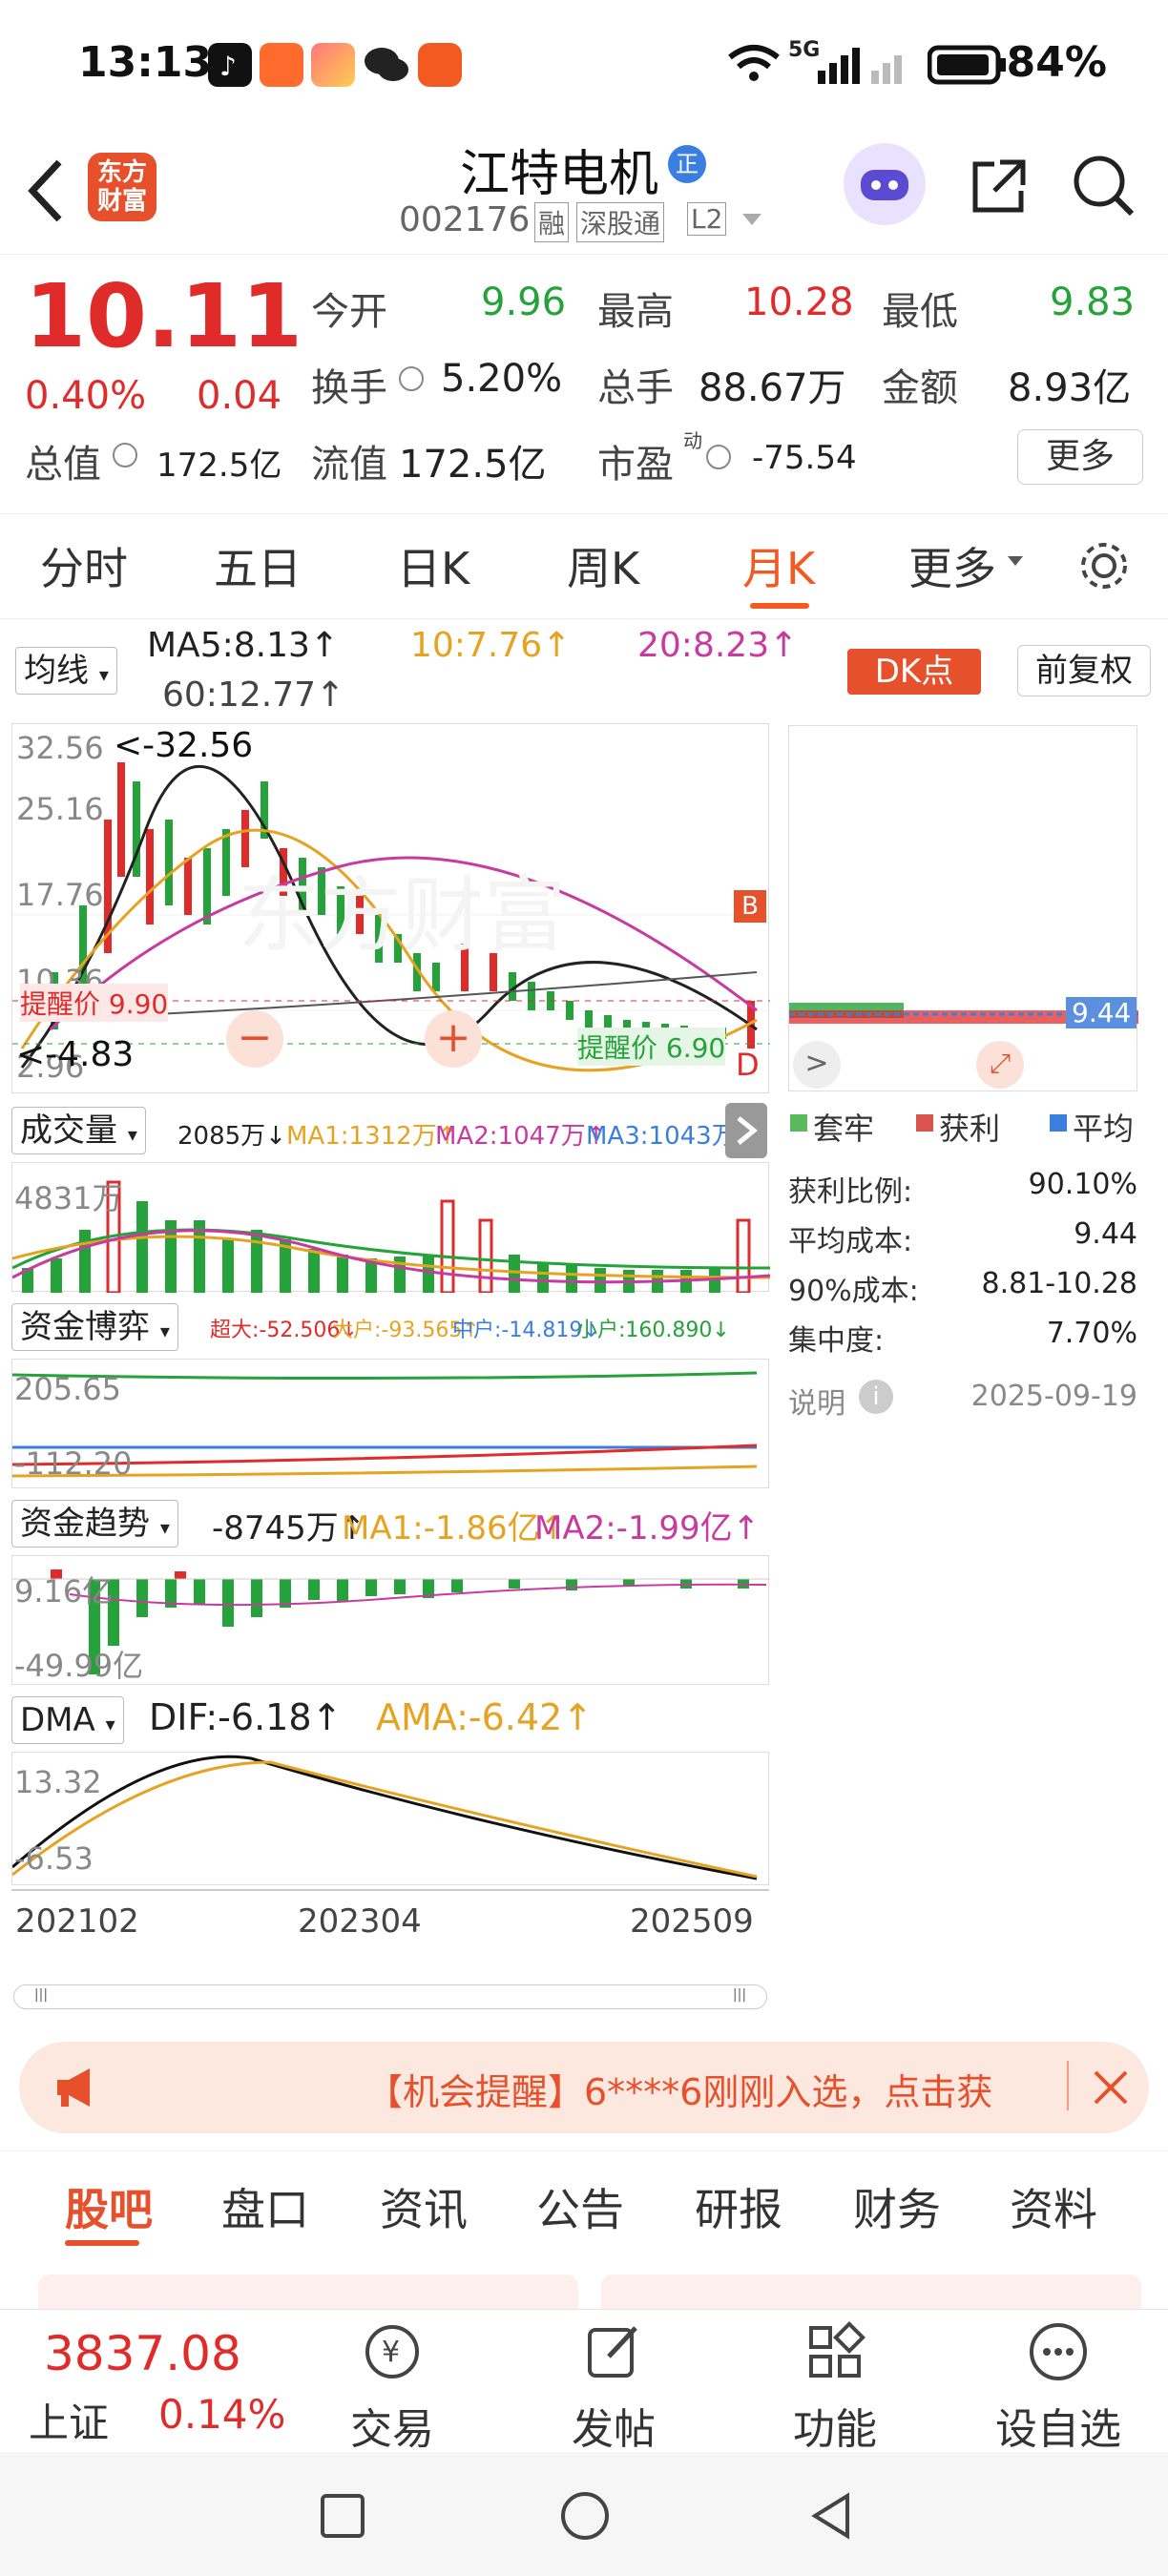 The image size is (1168, 2576). Describe the element at coordinates (963, 908) in the screenshot. I see `chip-distribution-chart: 9.44 > ⤢` at that location.